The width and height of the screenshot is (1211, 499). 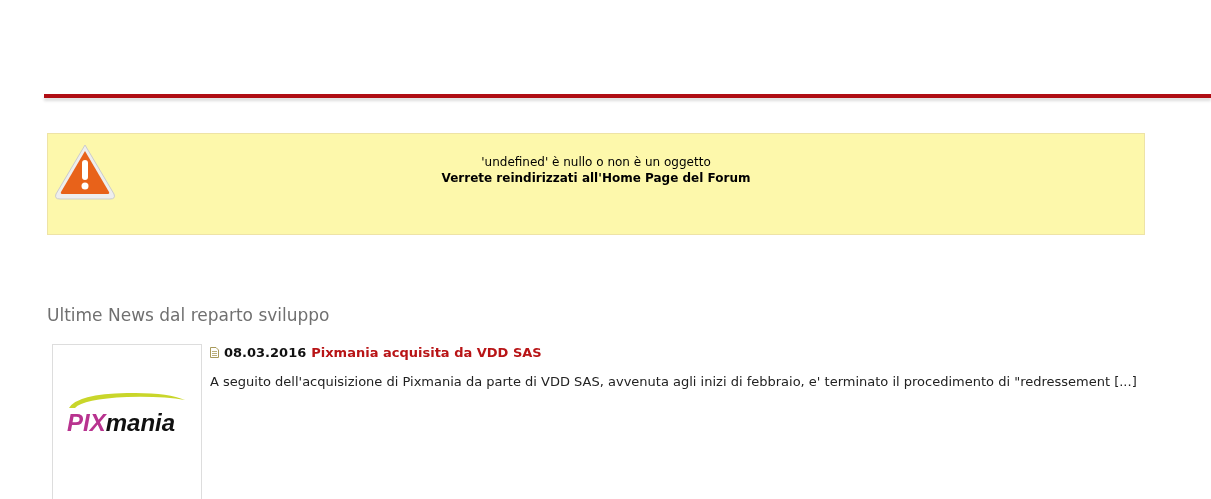 What do you see at coordinates (85, 172) in the screenshot?
I see `warning-icon` at bounding box center [85, 172].